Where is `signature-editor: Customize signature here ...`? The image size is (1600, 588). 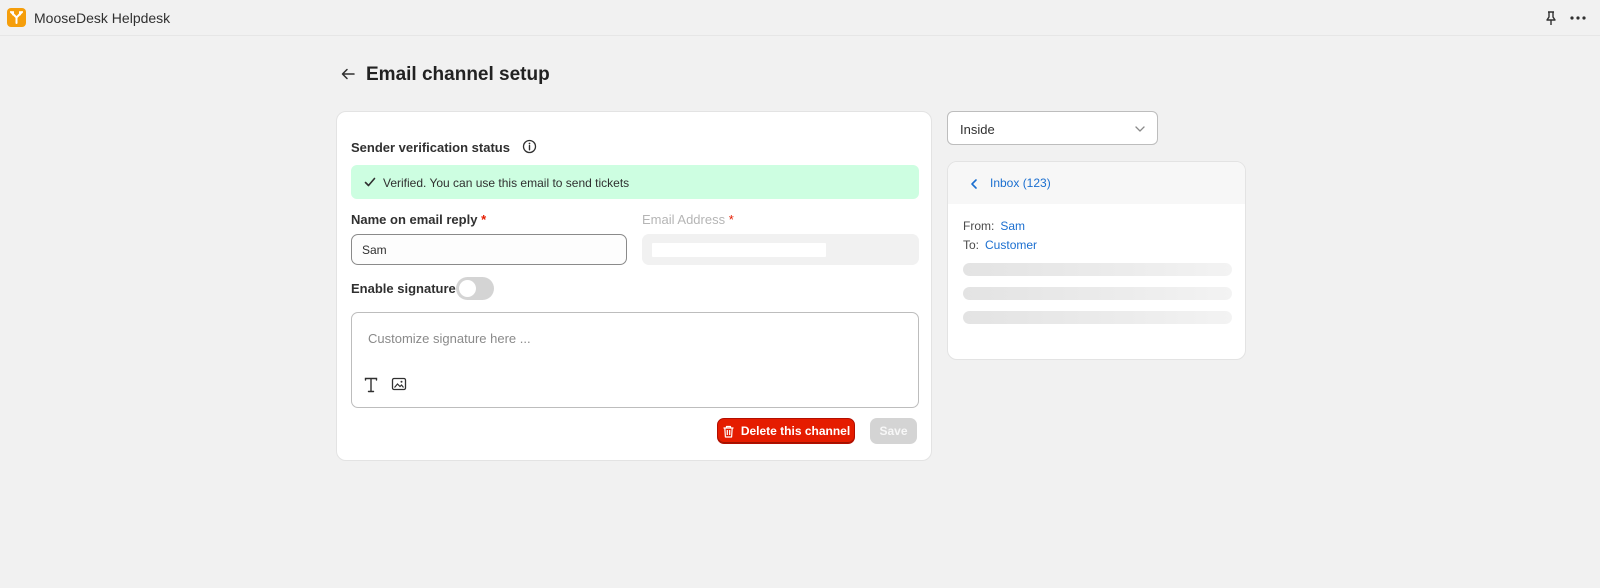 signature-editor: Customize signature here ... is located at coordinates (635, 360).